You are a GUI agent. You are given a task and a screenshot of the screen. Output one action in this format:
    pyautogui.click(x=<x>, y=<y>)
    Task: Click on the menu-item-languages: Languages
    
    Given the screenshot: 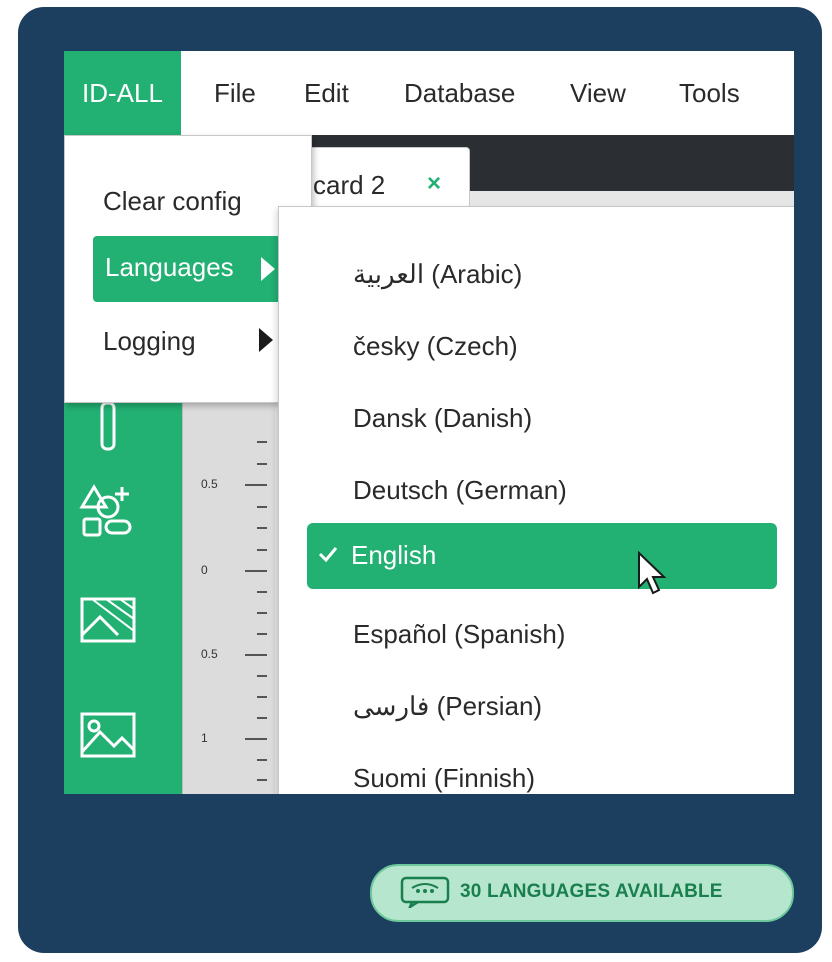 What is the action you would take?
    pyautogui.click(x=187, y=269)
    